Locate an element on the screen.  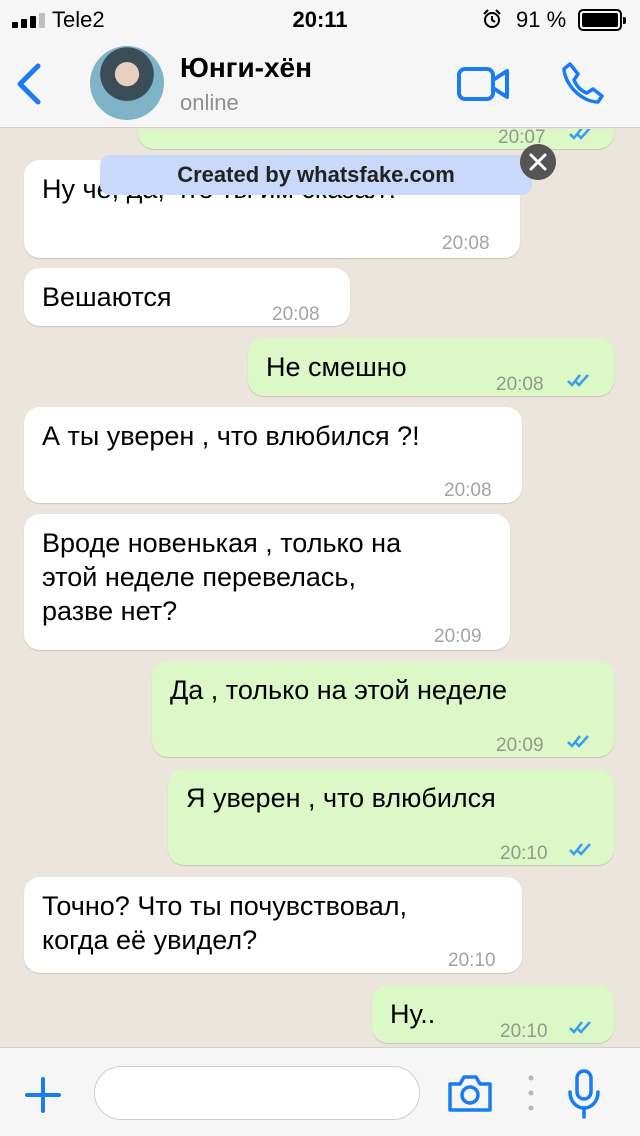
message-text: Да , только на этой неделе is located at coordinates (338, 690).